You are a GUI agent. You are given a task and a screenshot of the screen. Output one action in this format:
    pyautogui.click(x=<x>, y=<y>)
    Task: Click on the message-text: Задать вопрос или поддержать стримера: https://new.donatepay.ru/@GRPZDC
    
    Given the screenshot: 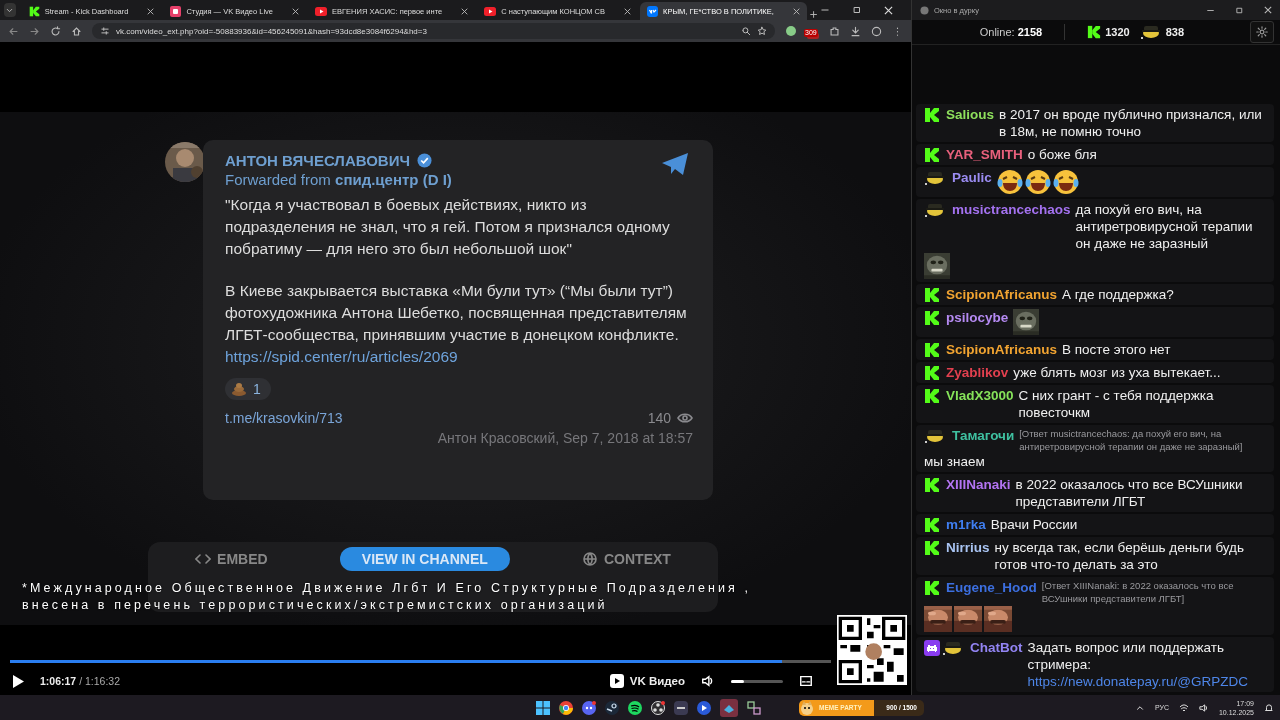 What is the action you would take?
    pyautogui.click(x=1138, y=664)
    